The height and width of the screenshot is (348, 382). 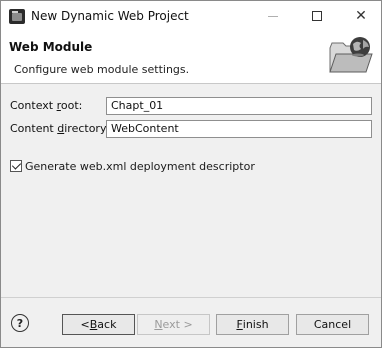 I want to click on help-icon: ?, so click(x=20, y=323).